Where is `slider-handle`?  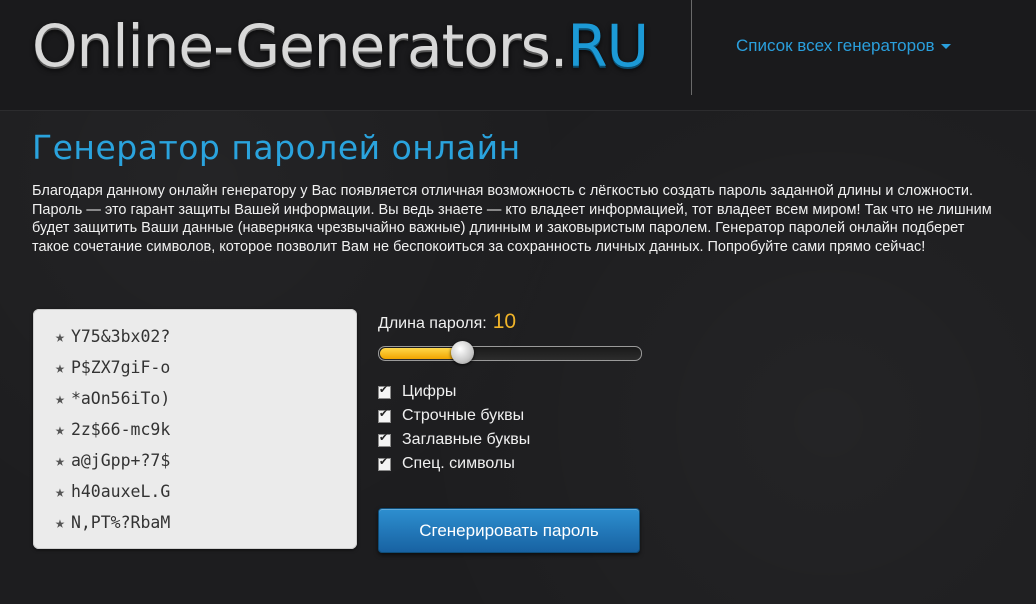
slider-handle is located at coordinates (462, 352).